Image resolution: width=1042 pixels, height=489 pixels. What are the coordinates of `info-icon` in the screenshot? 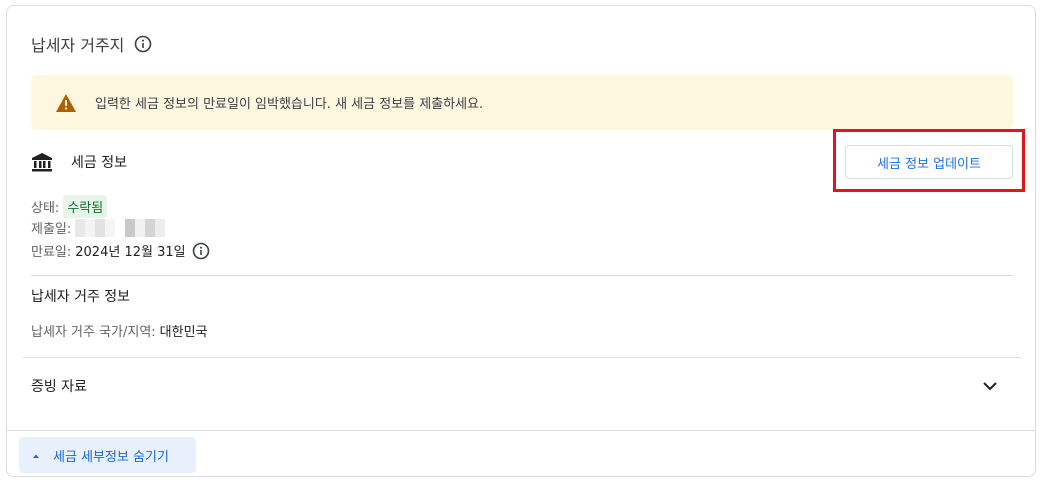 It's located at (143, 44).